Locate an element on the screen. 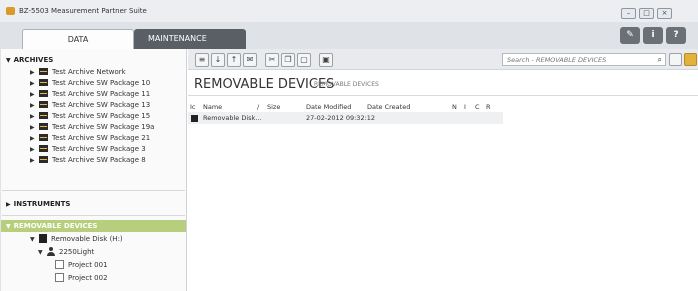 Image resolution: width=698 pixels, height=291 pixels. tab-data: DATA is located at coordinates (78, 39).